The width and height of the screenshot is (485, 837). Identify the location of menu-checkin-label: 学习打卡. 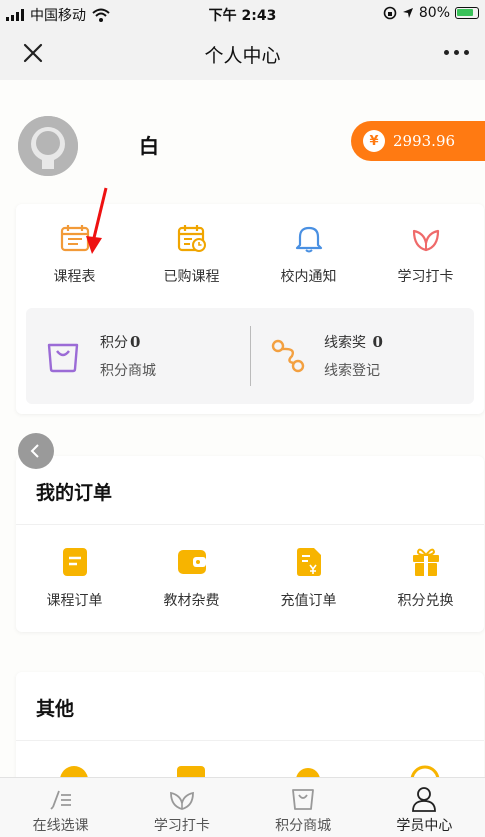
(425, 277).